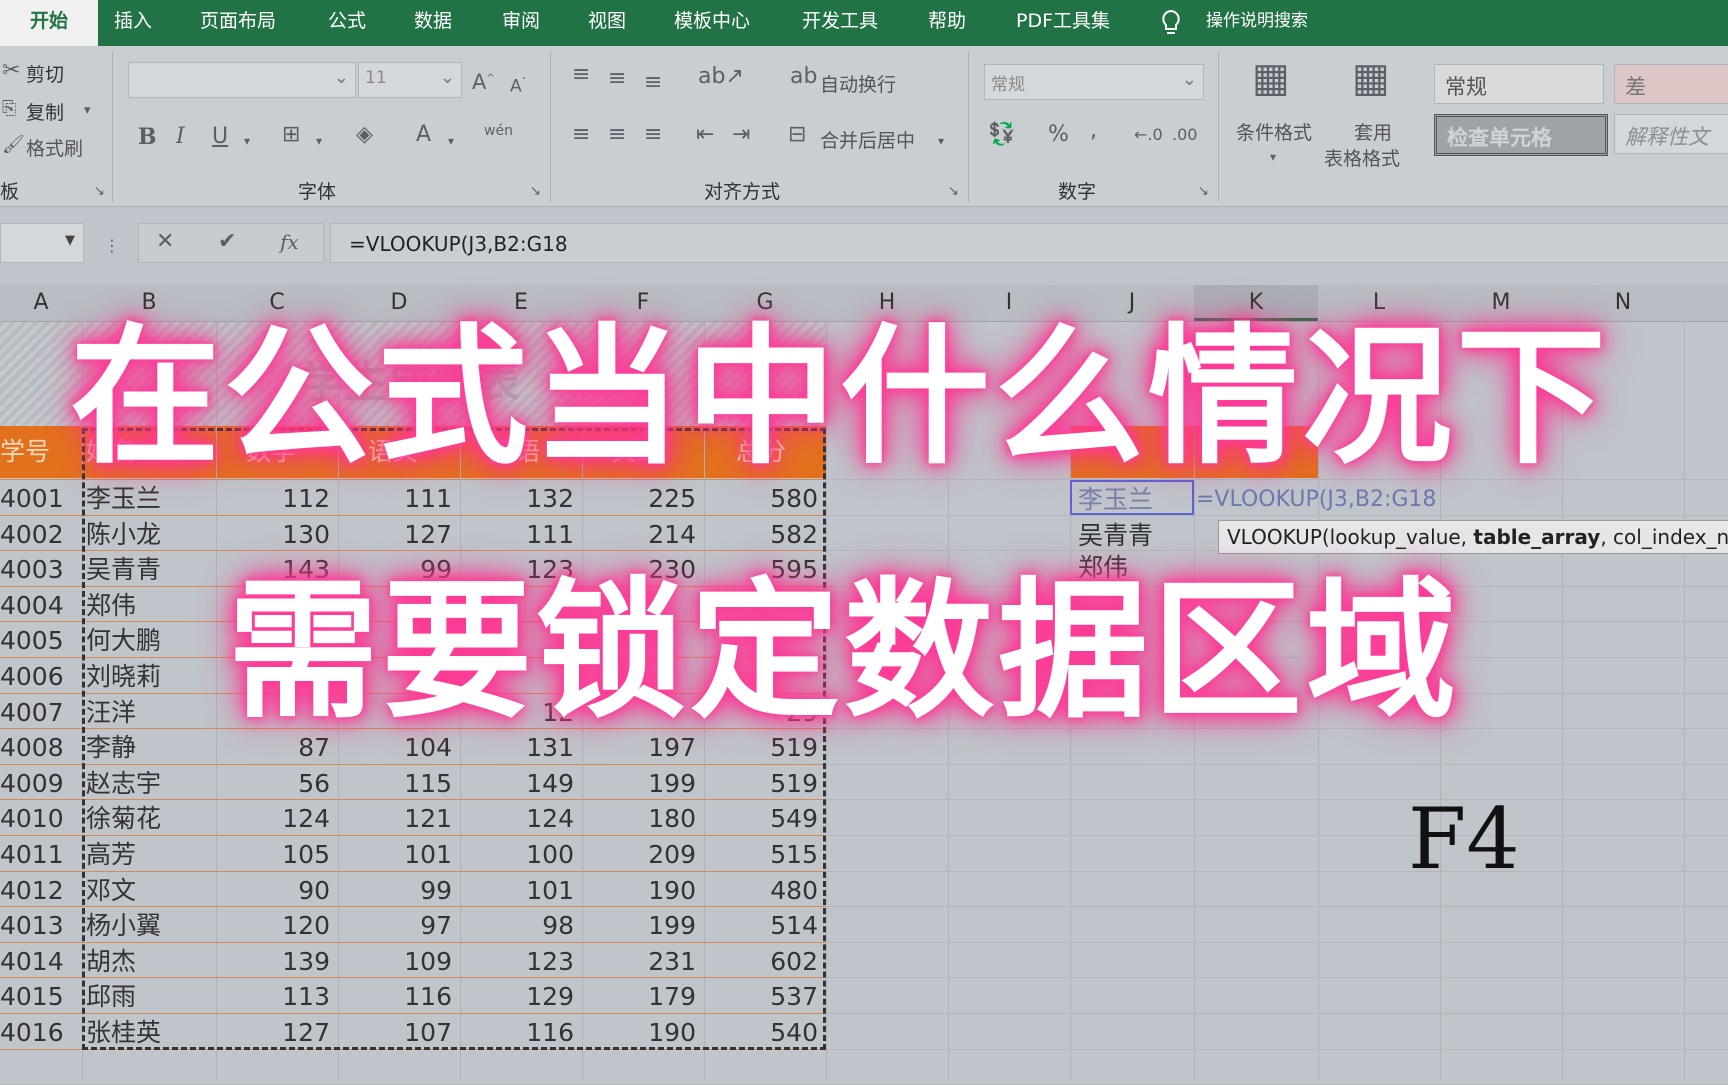 The width and height of the screenshot is (1728, 1085). What do you see at coordinates (227, 242) in the screenshot?
I see `enter-checkmark-icon: ✔` at bounding box center [227, 242].